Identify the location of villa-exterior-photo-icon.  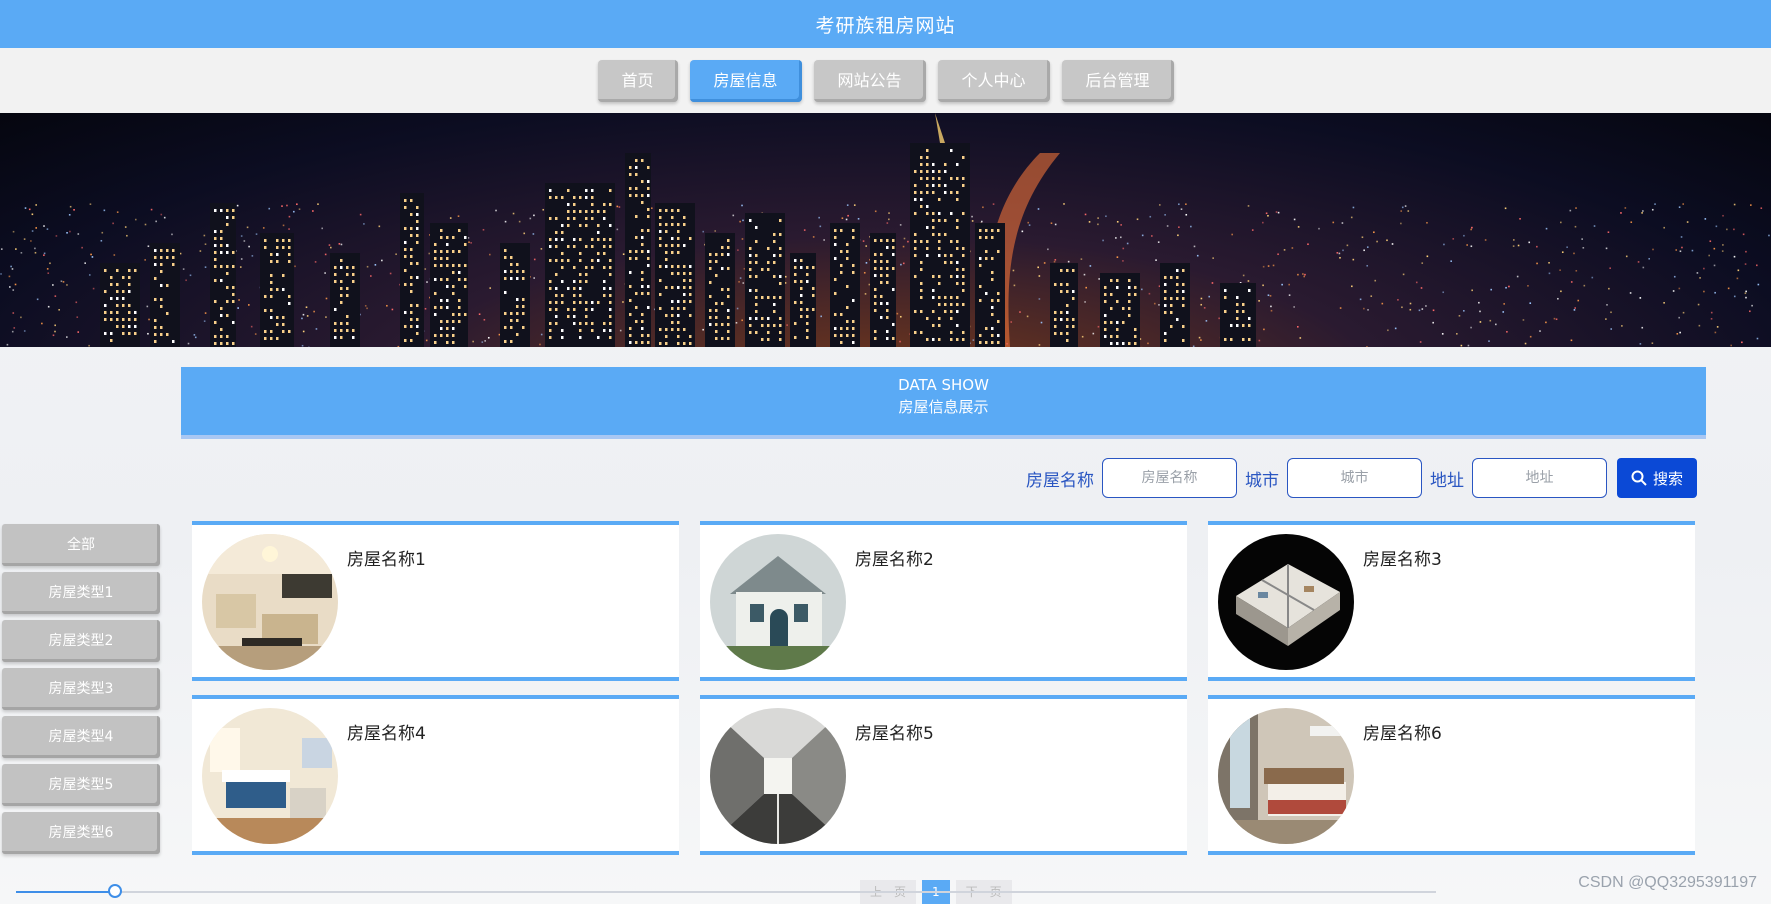
(778, 602).